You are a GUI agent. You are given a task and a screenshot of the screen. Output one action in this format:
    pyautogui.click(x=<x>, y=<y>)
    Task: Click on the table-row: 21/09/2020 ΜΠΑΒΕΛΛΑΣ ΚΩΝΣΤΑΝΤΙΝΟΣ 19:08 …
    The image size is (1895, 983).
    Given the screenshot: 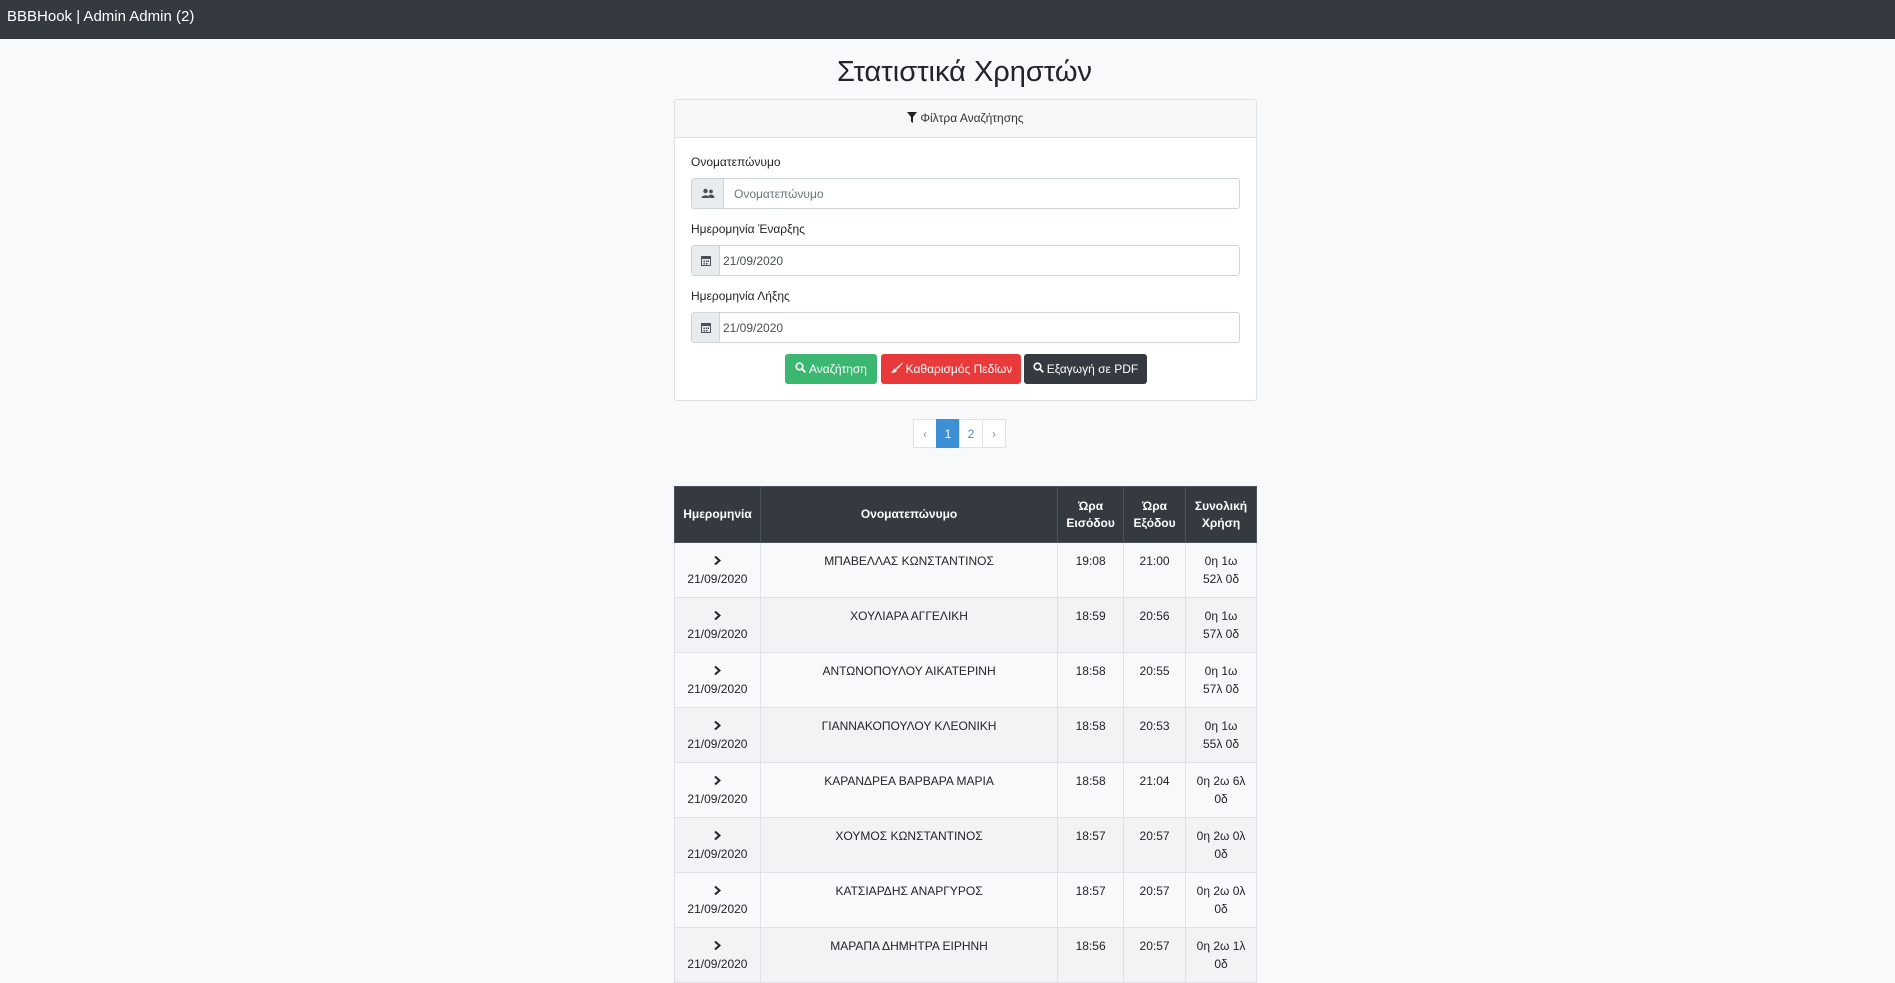 What is the action you would take?
    pyautogui.click(x=965, y=570)
    